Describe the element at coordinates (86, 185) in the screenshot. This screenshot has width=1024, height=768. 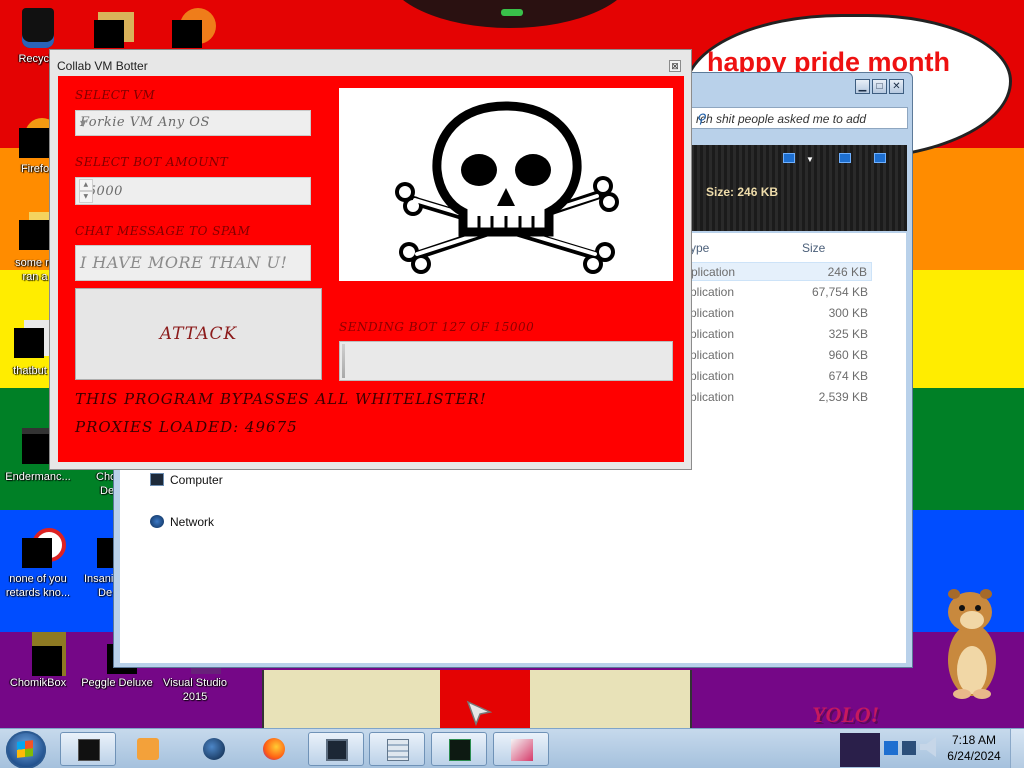
I see `stepper-up-button: ▲` at that location.